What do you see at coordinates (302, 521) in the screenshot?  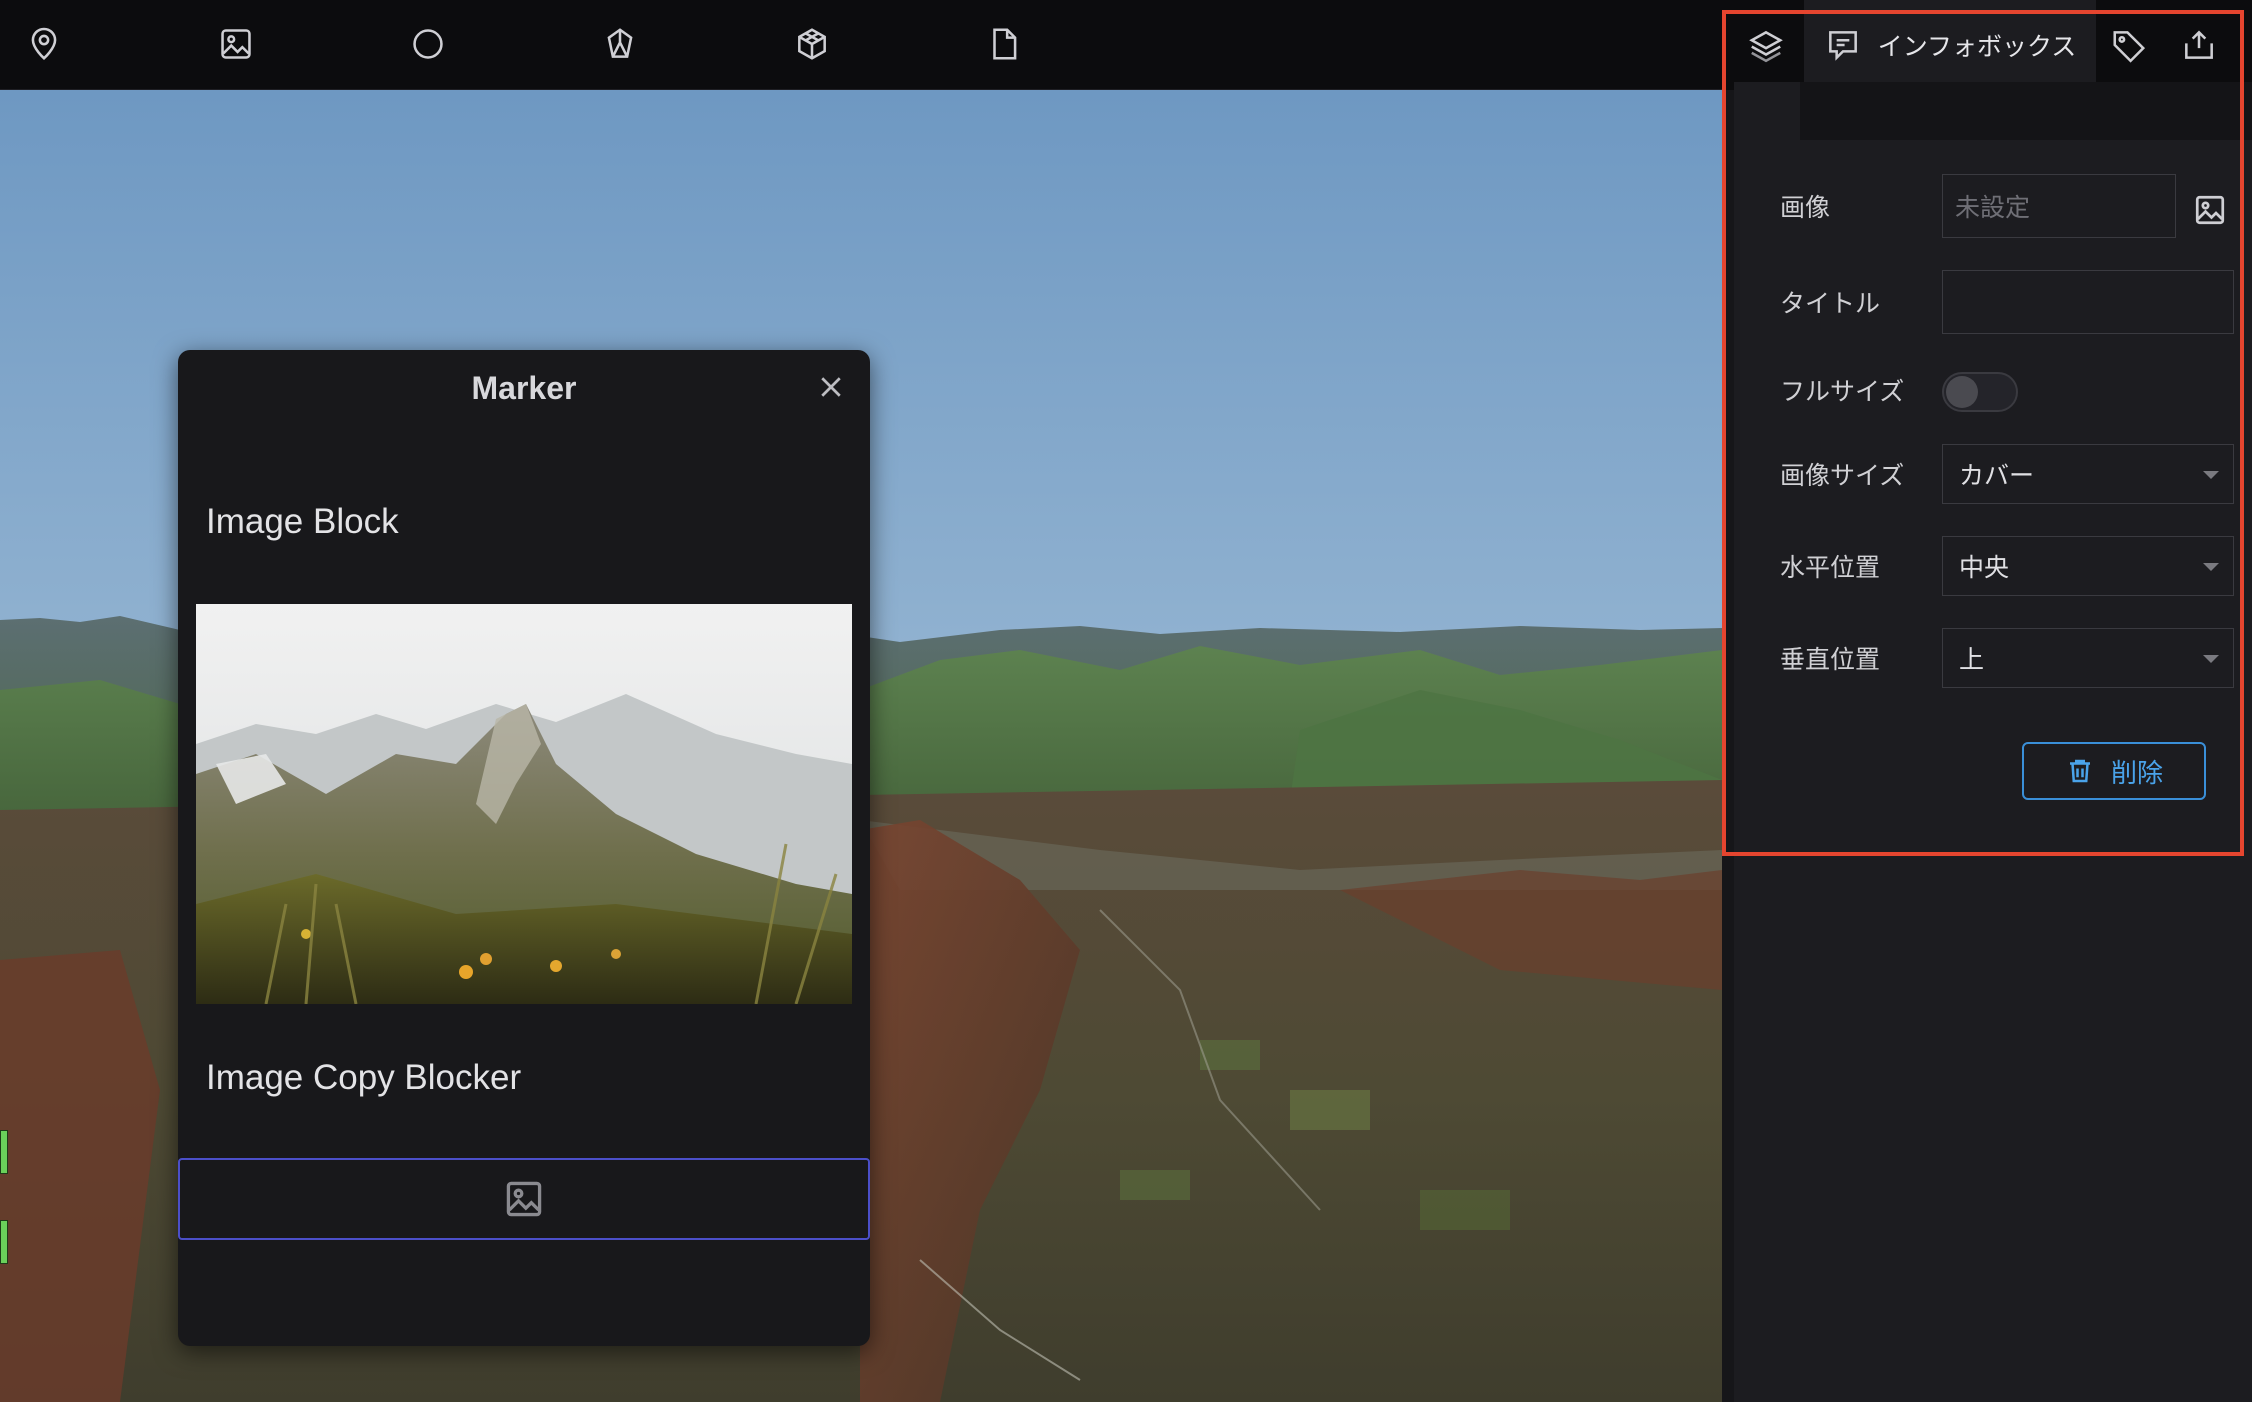 I see `block-heading: Image Block` at bounding box center [302, 521].